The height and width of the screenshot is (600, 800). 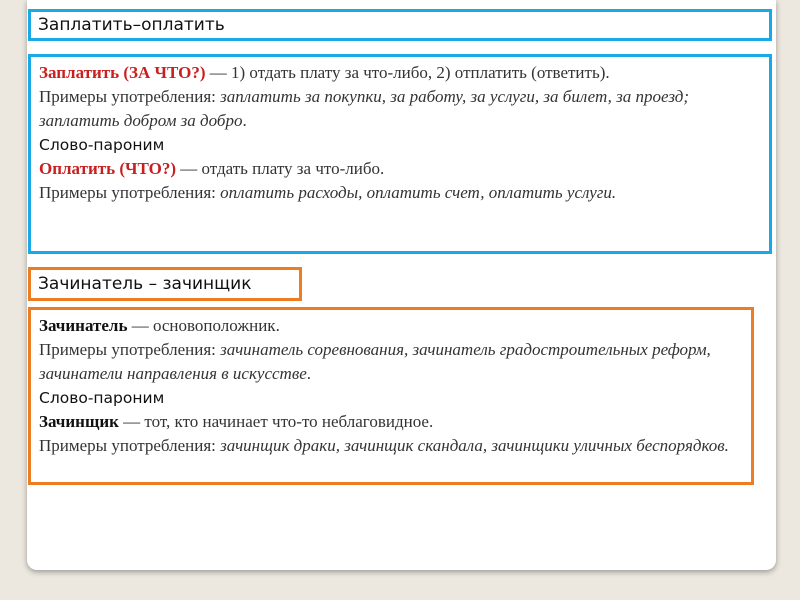 What do you see at coordinates (130, 192) in the screenshot?
I see `block1-ex-label2: Примеры употребления:` at bounding box center [130, 192].